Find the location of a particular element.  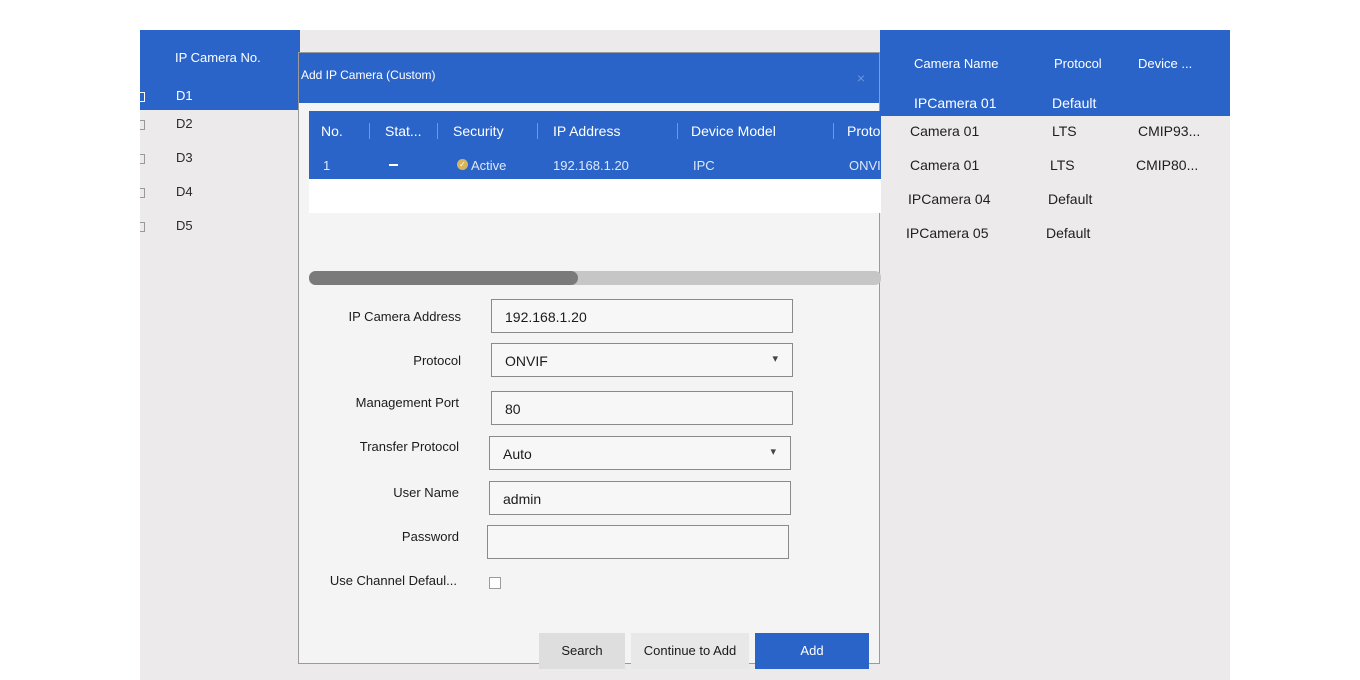

table-row: IPCamera 01 Default is located at coordinates (1055, 102).